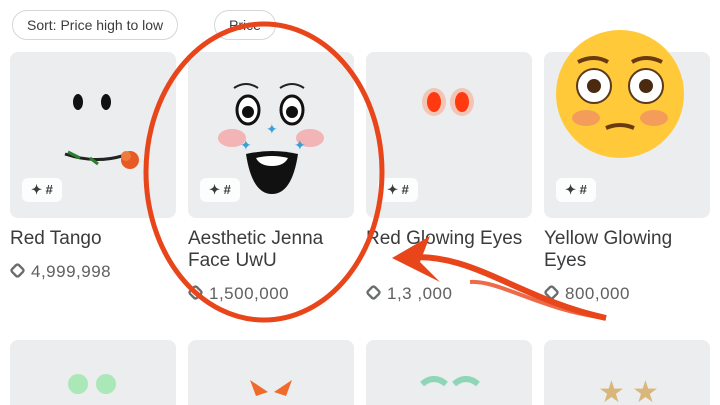  I want to click on item-thumbnail: ★ ★, so click(627, 372).